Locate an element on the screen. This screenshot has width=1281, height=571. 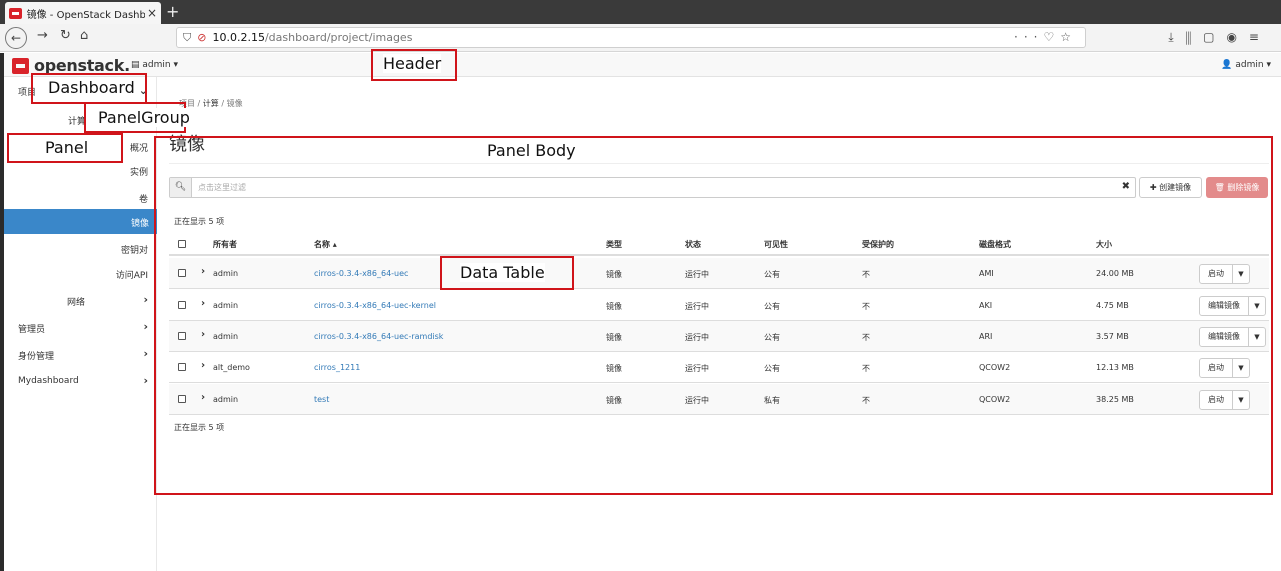
project-icon: ▤ is located at coordinates (137, 65).